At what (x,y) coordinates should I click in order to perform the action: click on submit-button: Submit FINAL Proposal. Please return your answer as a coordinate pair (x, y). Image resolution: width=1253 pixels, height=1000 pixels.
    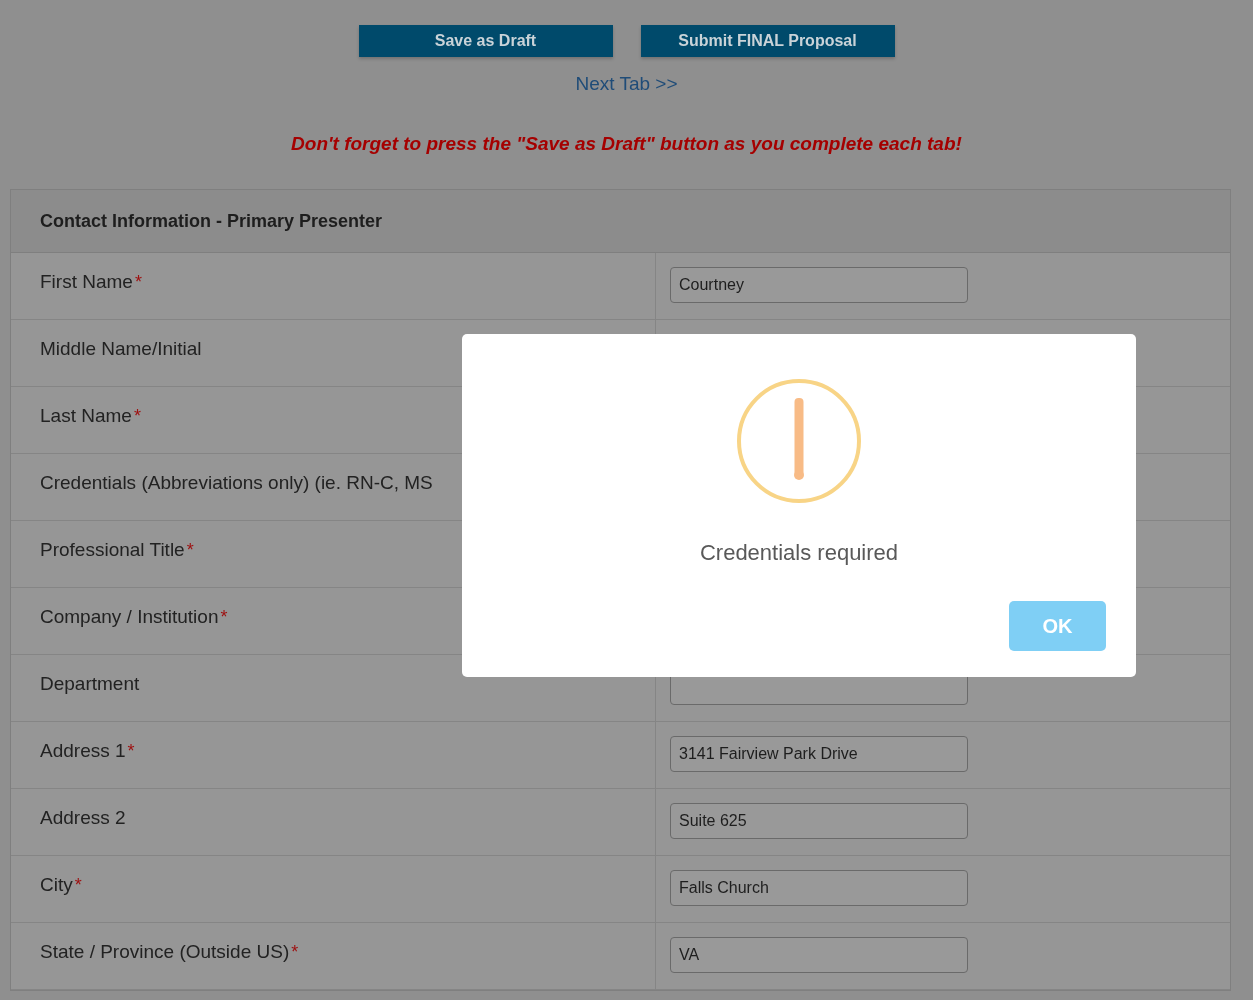
    Looking at the image, I should click on (767, 41).